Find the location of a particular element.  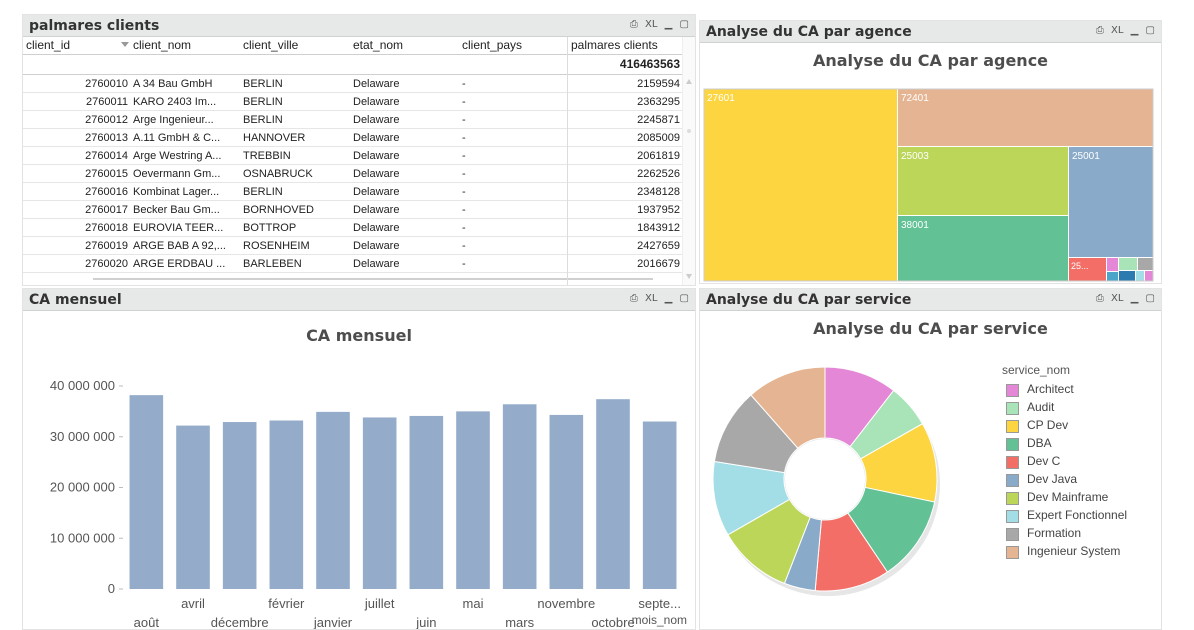

legend-label: Ingenieur System is located at coordinates (1074, 551).